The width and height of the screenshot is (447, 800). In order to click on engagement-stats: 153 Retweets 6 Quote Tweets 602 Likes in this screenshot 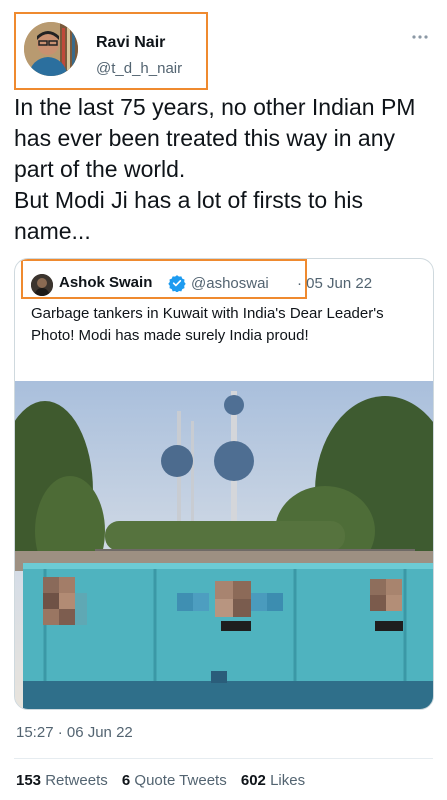, I will do `click(165, 780)`.